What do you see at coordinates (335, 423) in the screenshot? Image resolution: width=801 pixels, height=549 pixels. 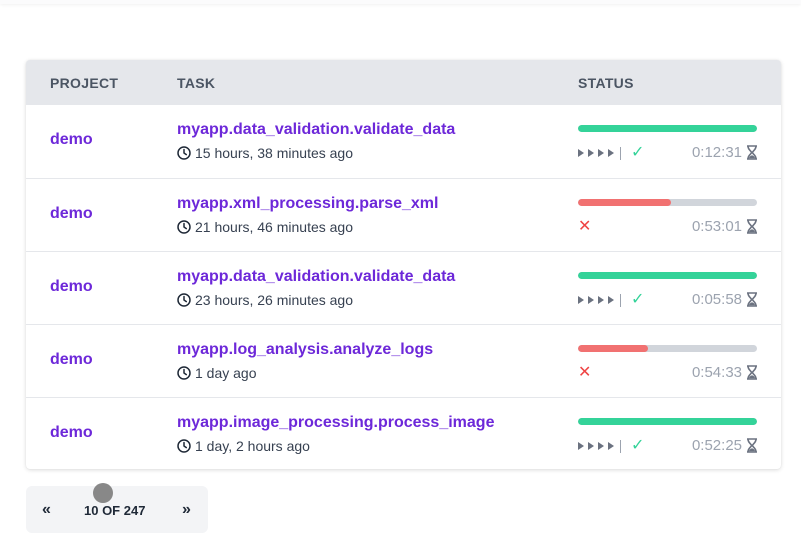 I see `task-link: myapp.image_processing.process_image` at bounding box center [335, 423].